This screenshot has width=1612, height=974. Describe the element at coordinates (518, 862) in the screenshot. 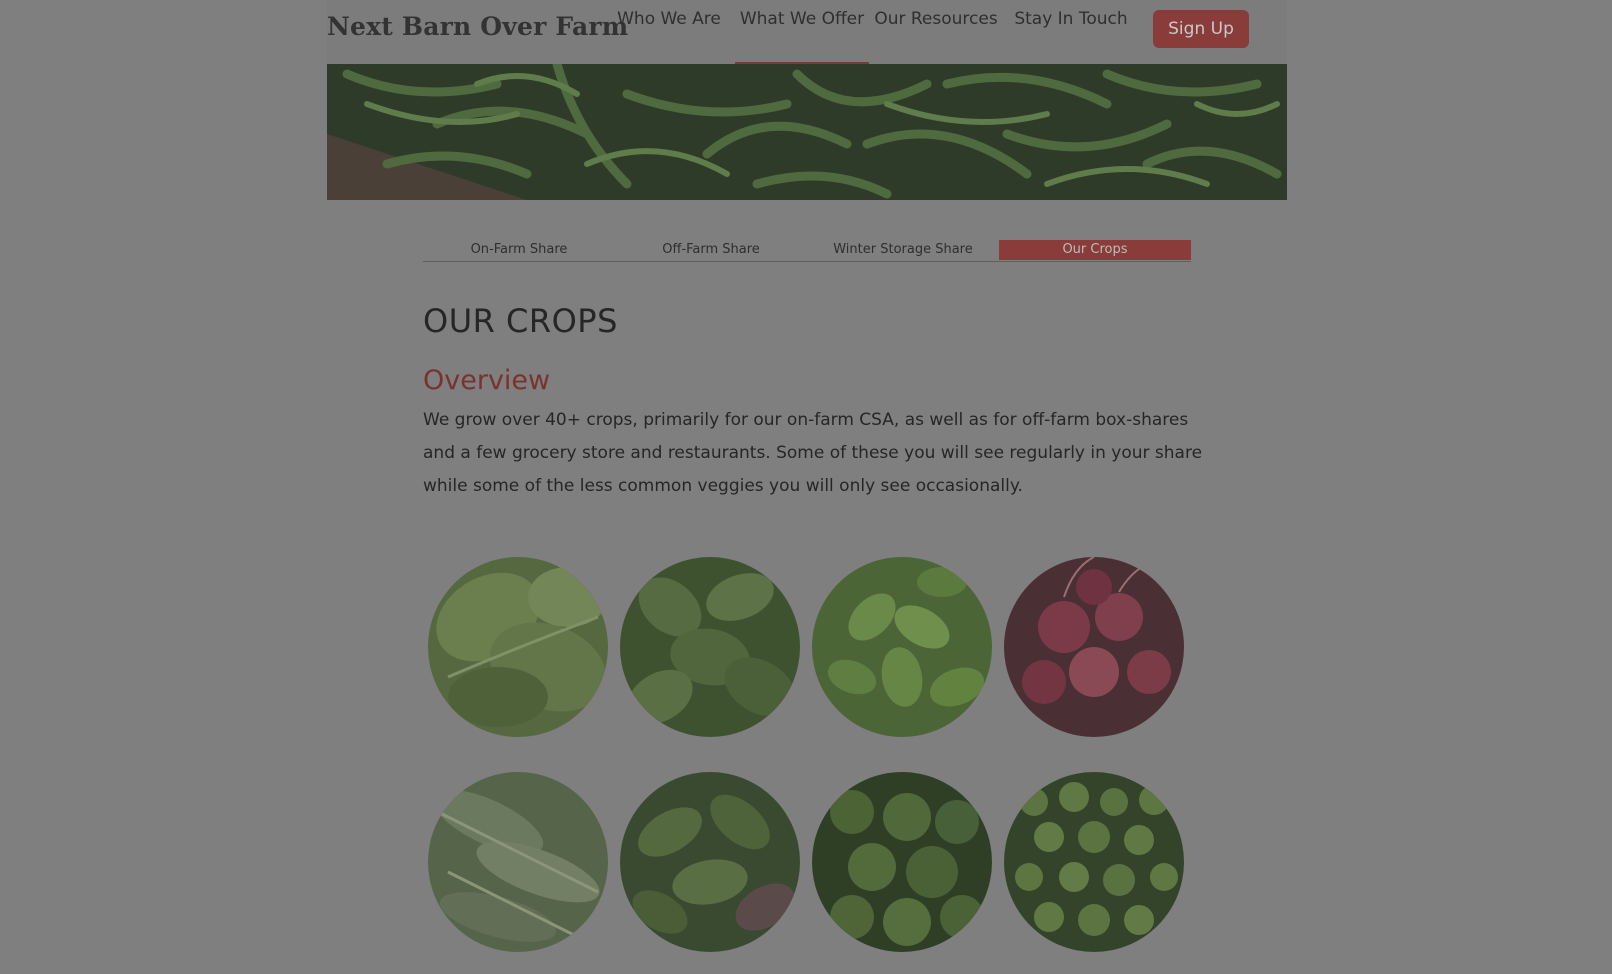

I see `crop-image-chard` at that location.